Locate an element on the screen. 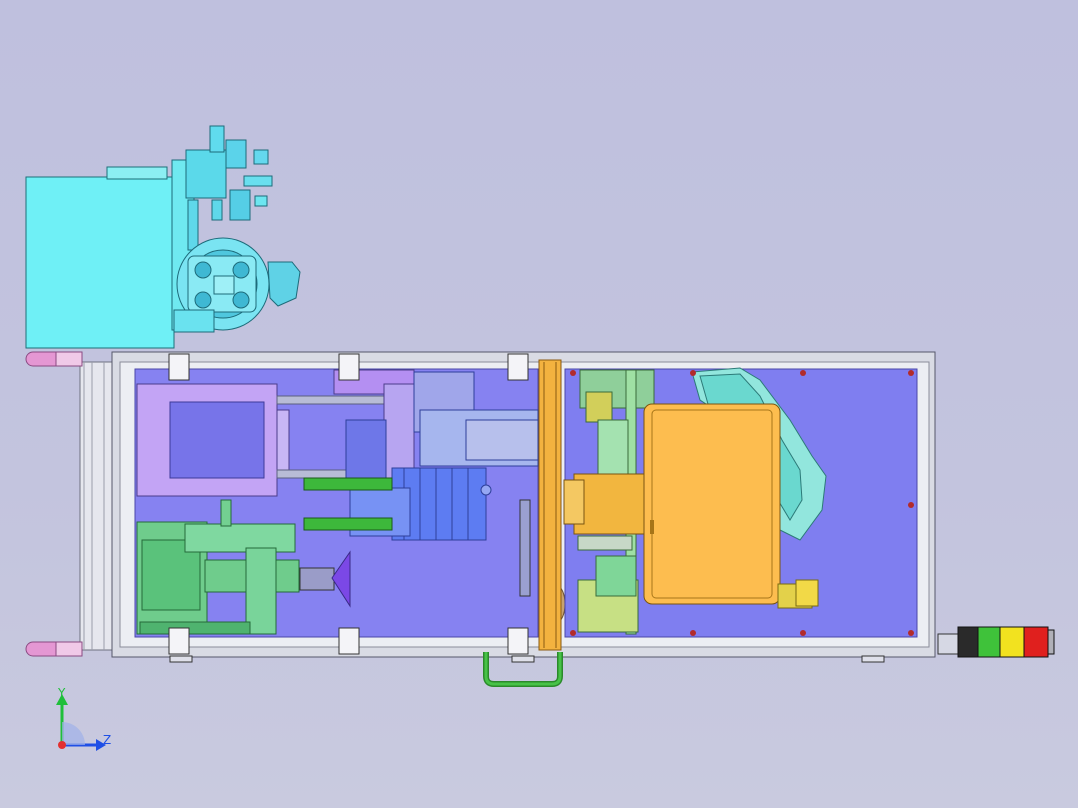 Image resolution: width=1078 pixels, height=808 pixels. caster-top is located at coordinates (54, 359).